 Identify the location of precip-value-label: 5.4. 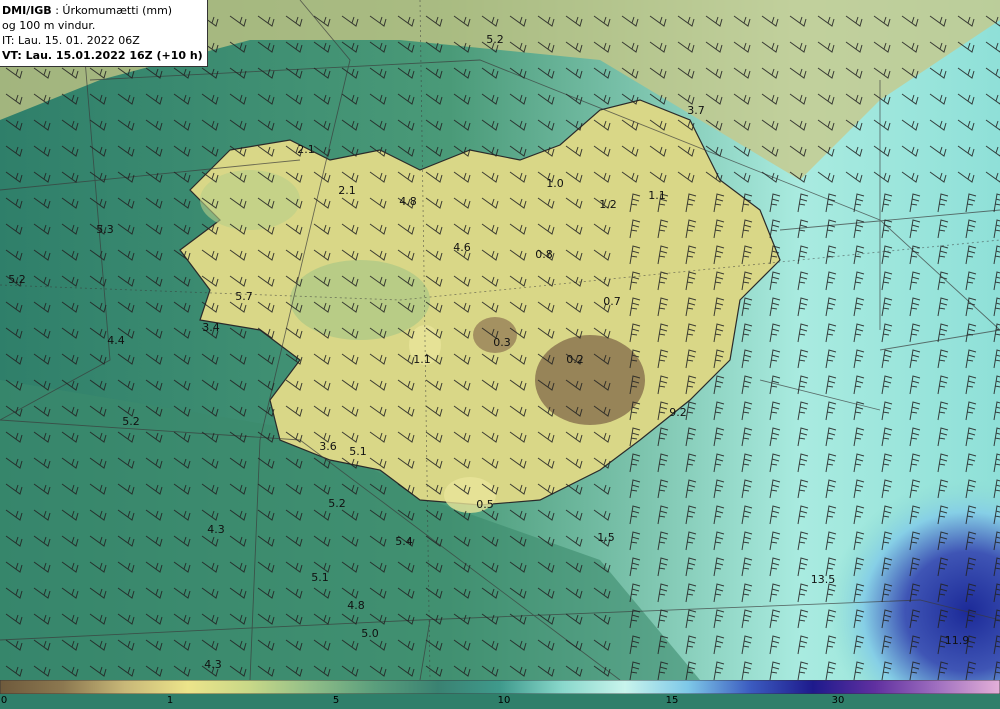
(404, 541).